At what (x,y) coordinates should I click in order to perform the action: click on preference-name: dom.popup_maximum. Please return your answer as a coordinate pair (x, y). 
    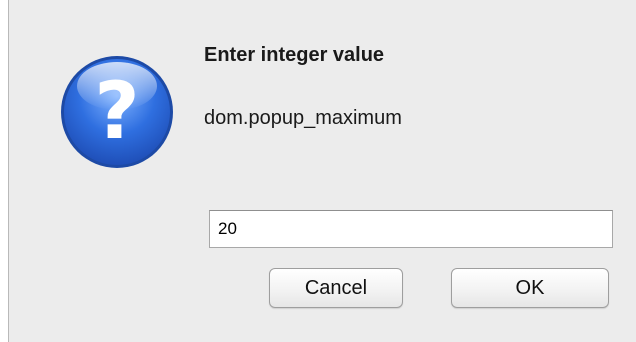
    Looking at the image, I should click on (303, 118).